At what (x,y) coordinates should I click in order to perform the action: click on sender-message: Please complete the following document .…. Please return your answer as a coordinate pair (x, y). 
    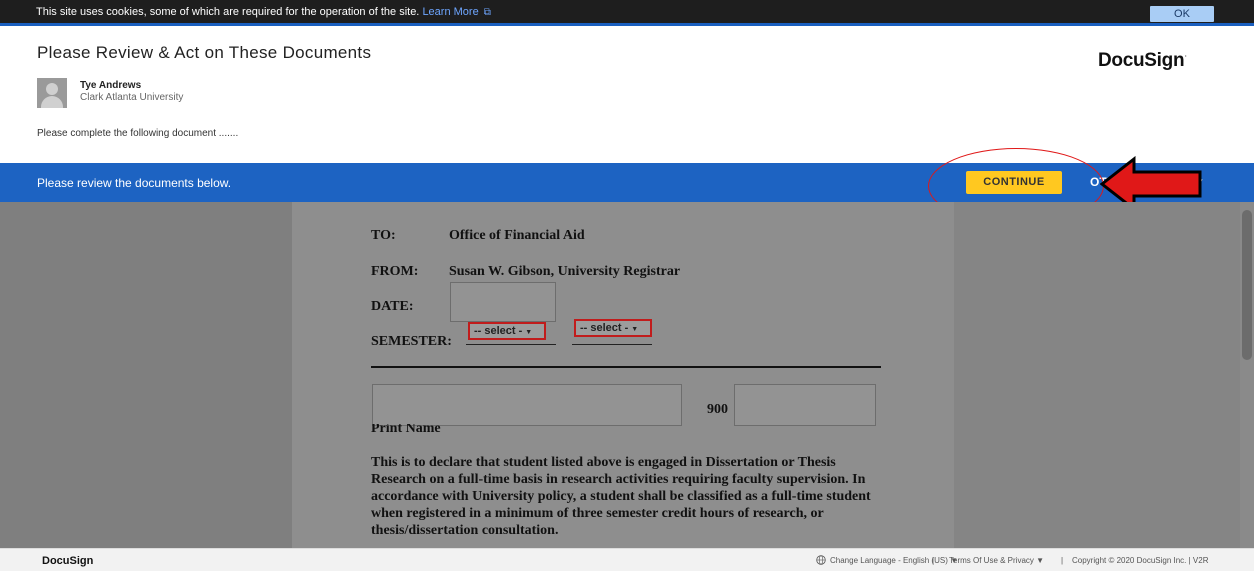
    Looking at the image, I should click on (138, 133).